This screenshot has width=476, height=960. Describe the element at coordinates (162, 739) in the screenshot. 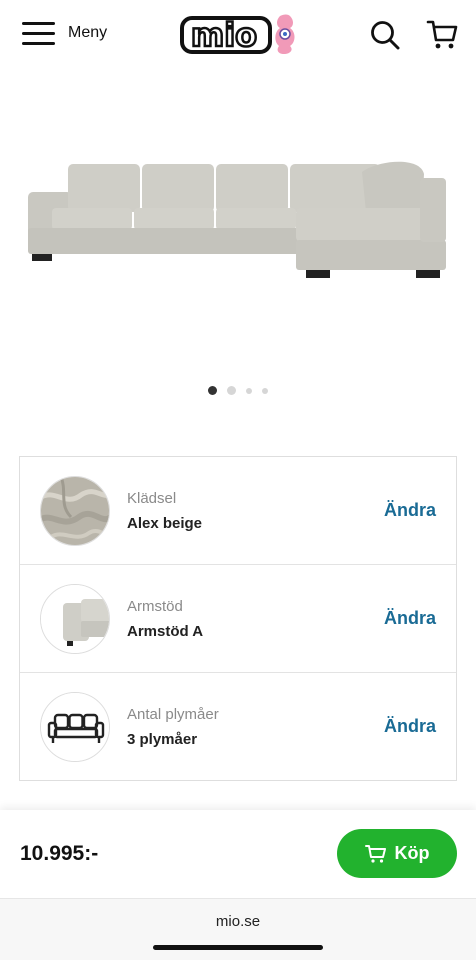

I see `option-value: 3 plymåer` at that location.